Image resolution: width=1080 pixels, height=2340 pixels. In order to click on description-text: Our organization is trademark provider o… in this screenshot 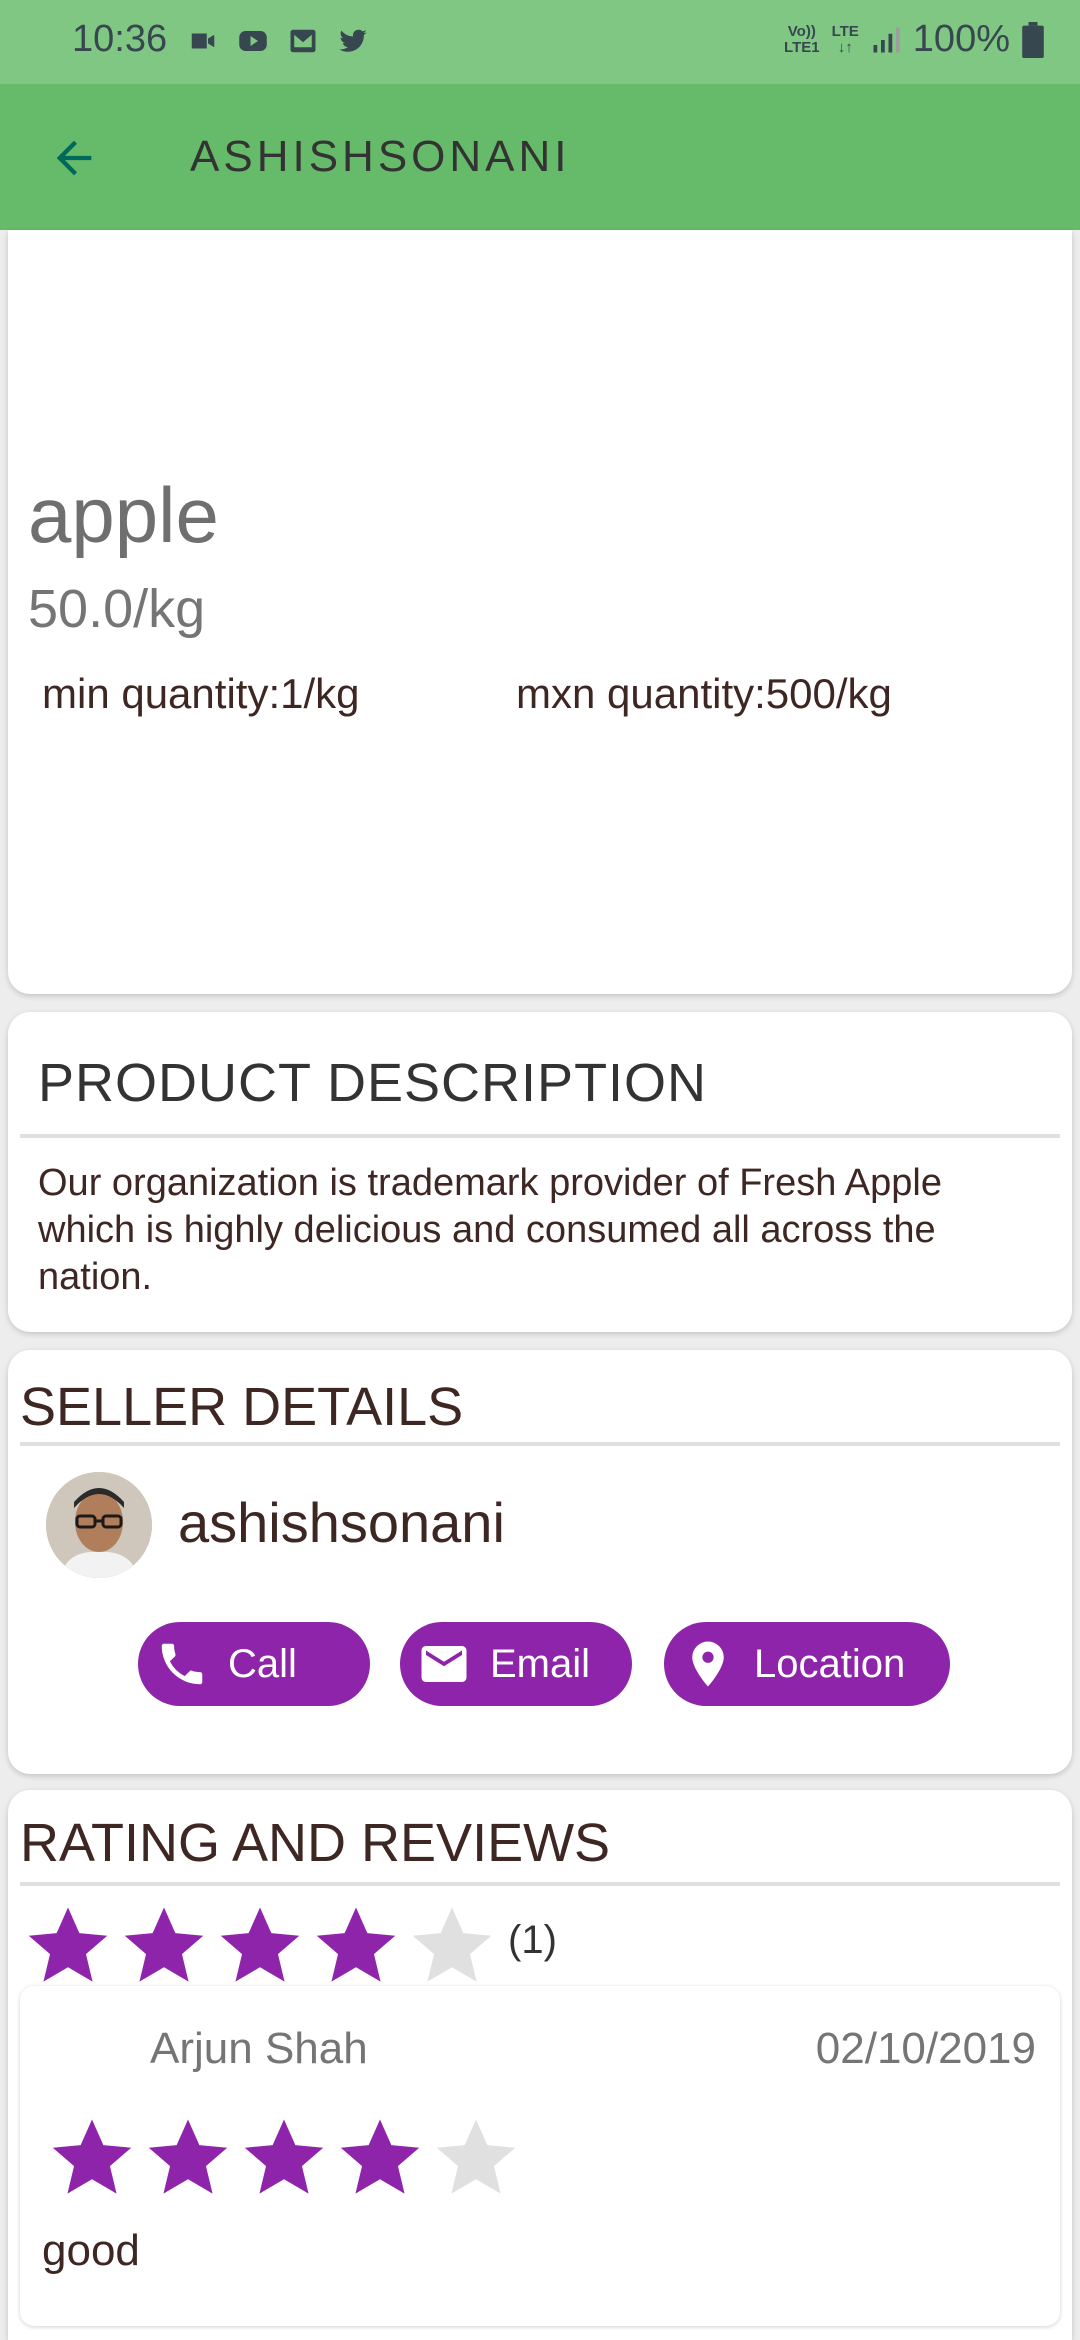, I will do `click(490, 1230)`.